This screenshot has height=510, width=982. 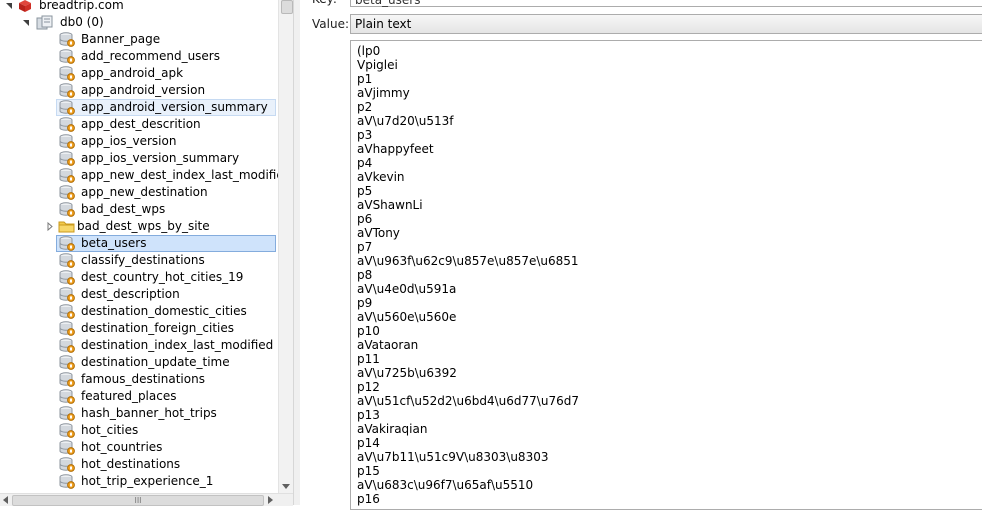 What do you see at coordinates (166, 447) in the screenshot?
I see `tree-key-item: hot_countries` at bounding box center [166, 447].